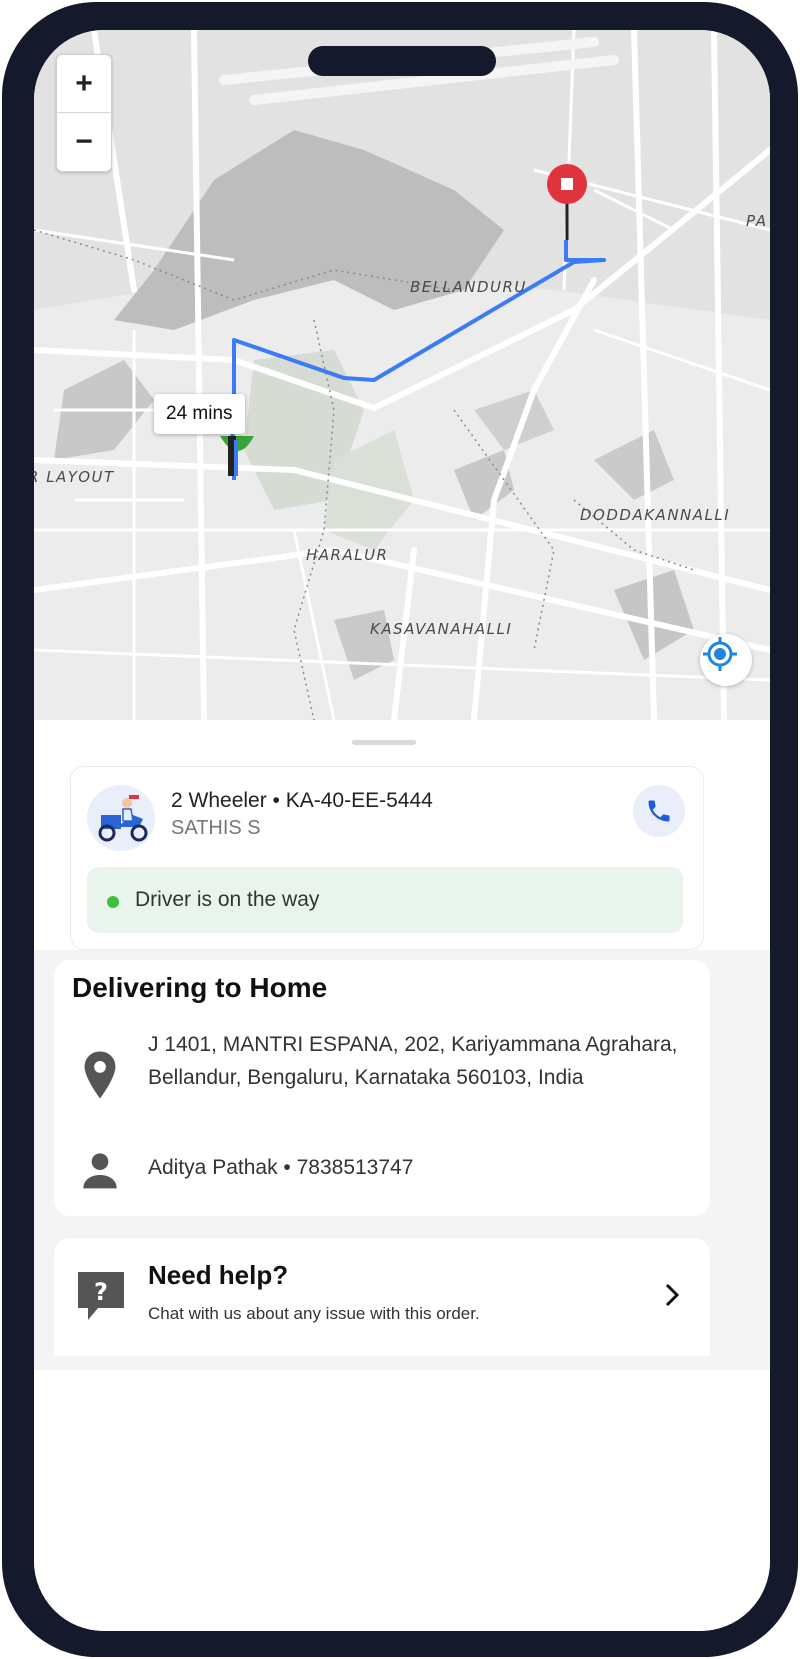  I want to click on map-place-label: R LAYOUT, so click(74, 477).